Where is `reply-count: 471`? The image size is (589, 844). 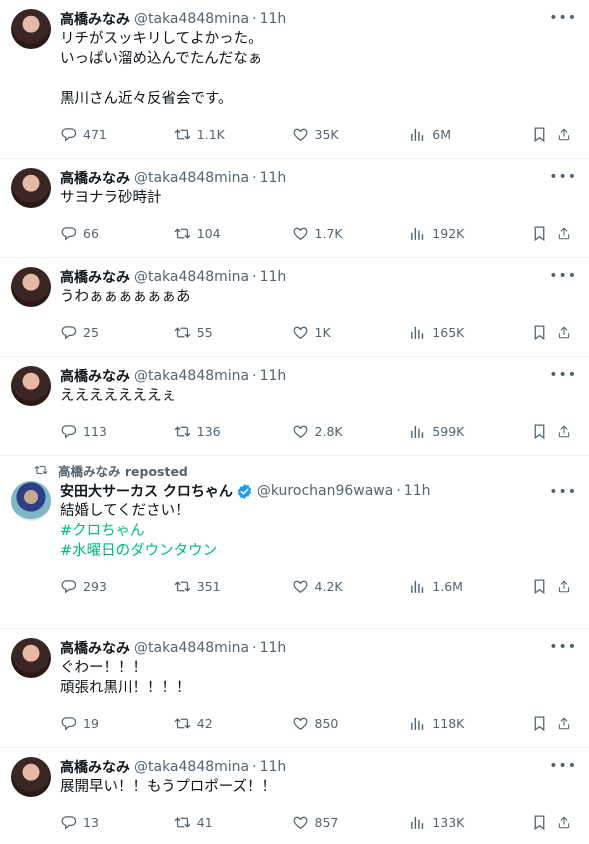
reply-count: 471 is located at coordinates (95, 134).